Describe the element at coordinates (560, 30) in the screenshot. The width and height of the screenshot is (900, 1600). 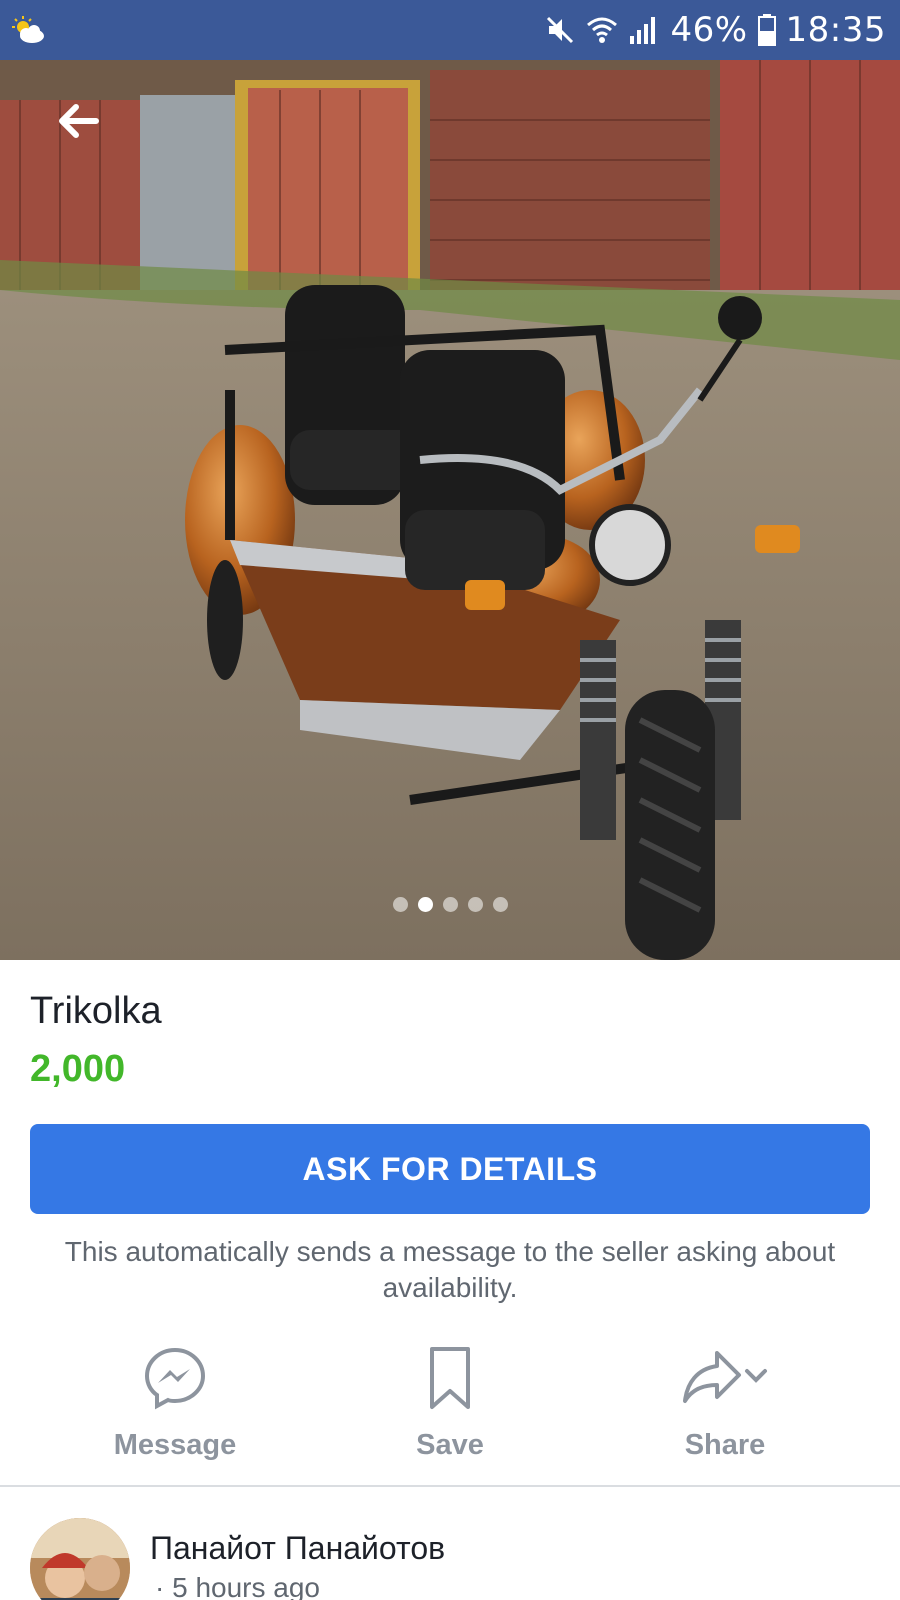
I see `mute-icon` at that location.